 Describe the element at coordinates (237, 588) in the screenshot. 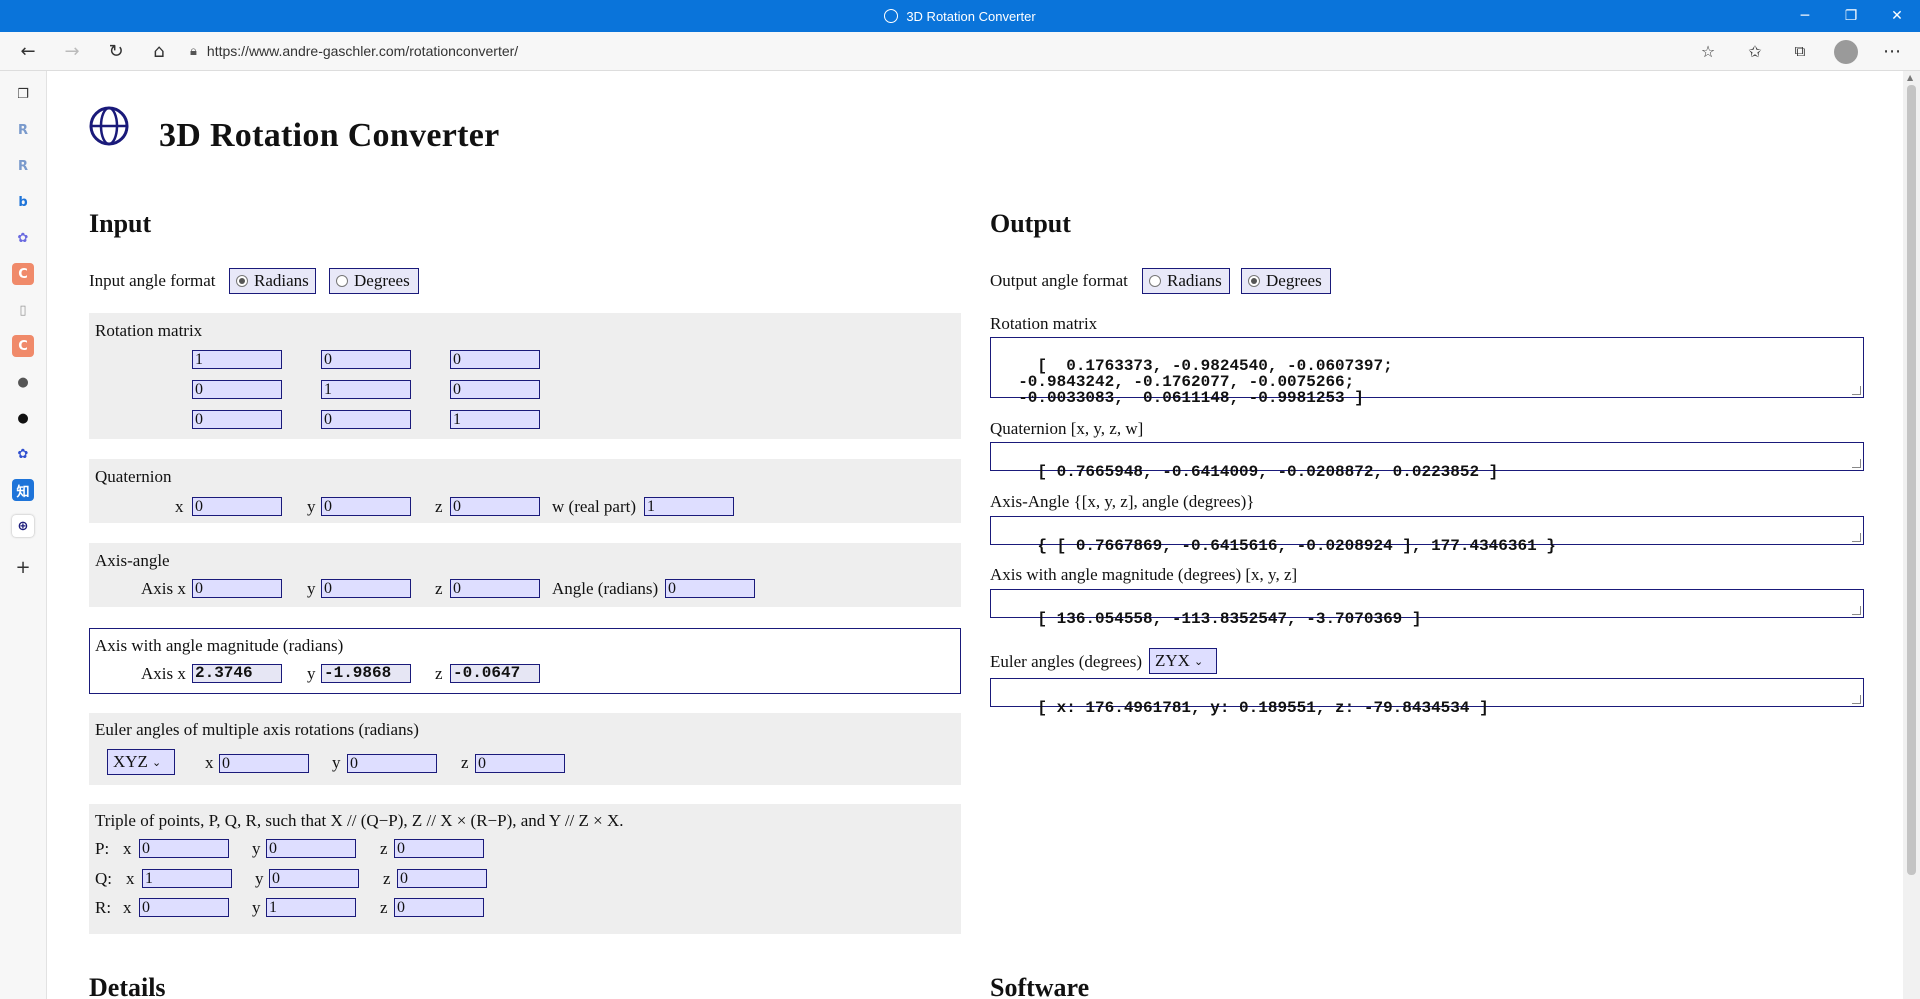

I see `axis-angle-x-input: 0` at that location.